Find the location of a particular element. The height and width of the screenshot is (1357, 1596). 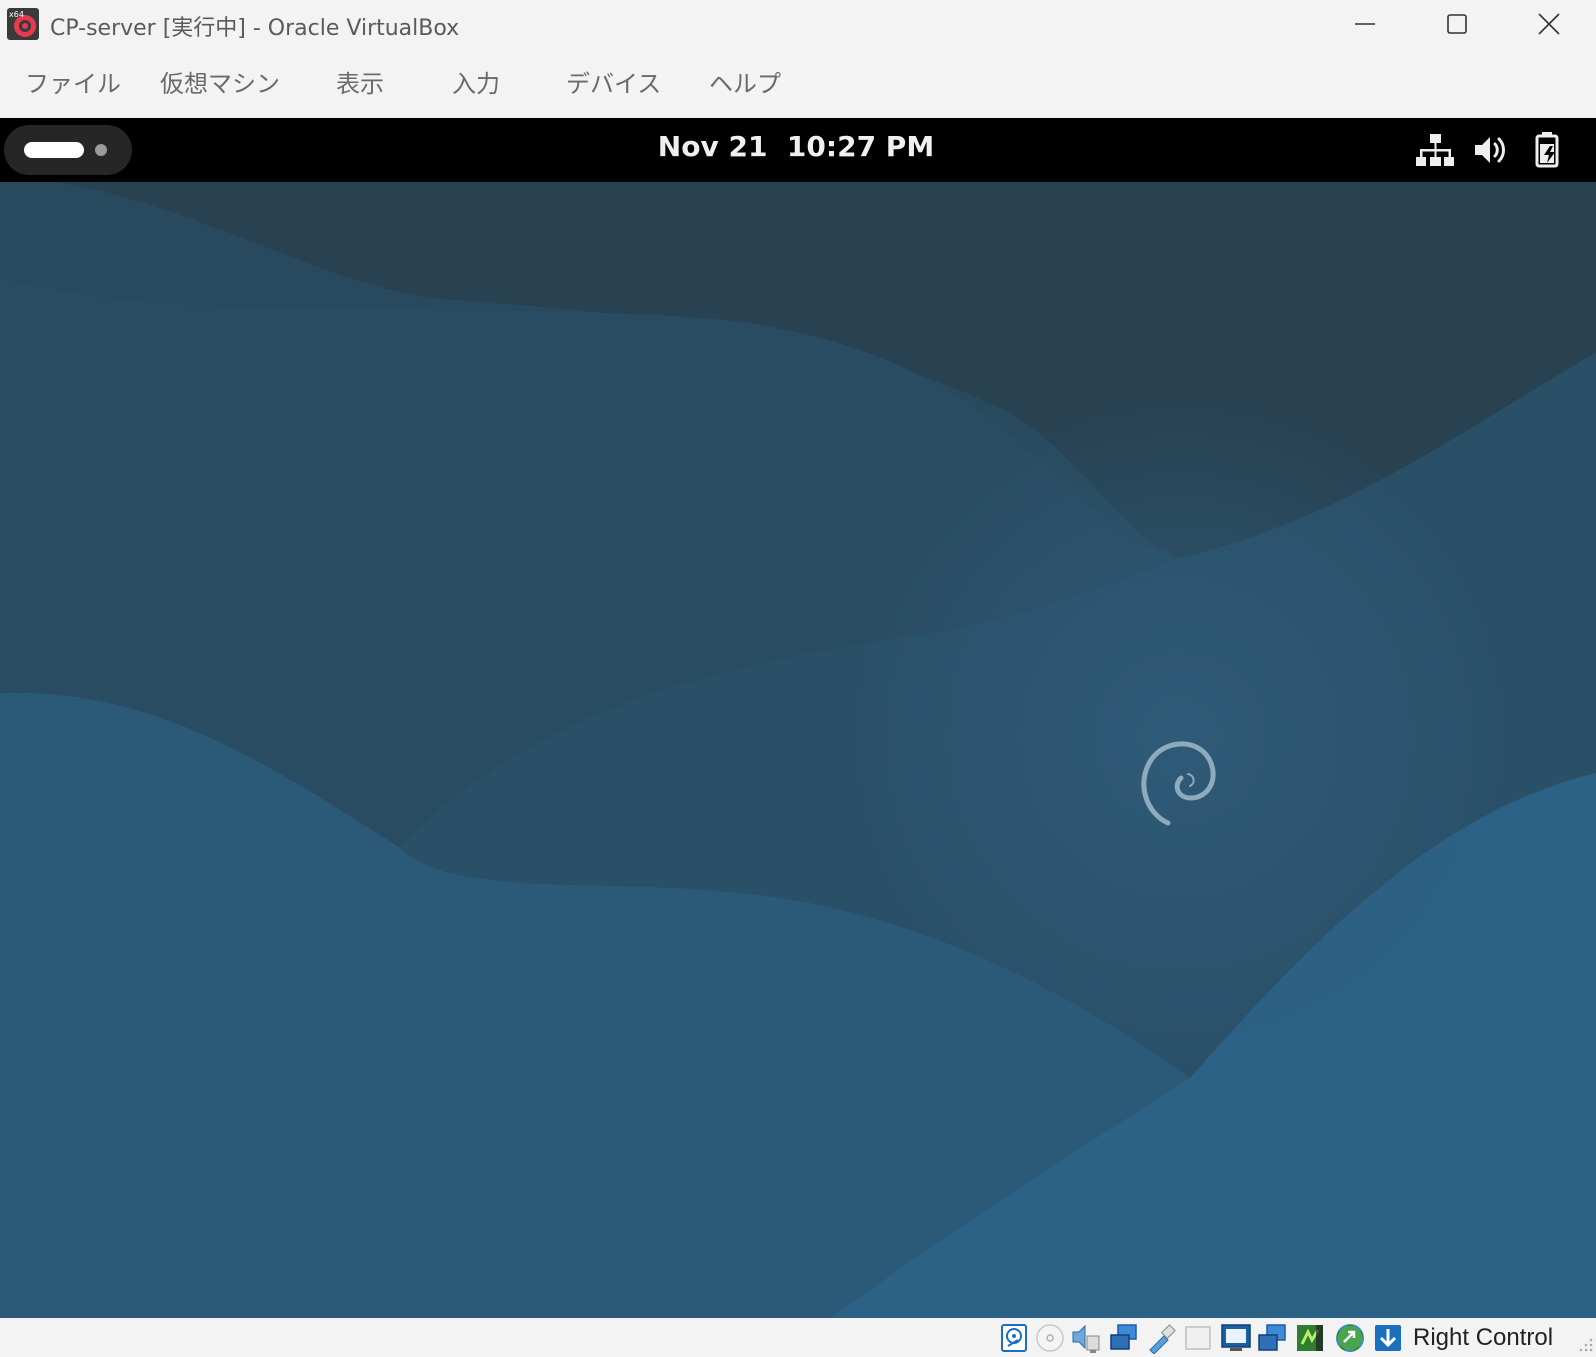

keyboard-capture-icon is located at coordinates (1388, 1338).